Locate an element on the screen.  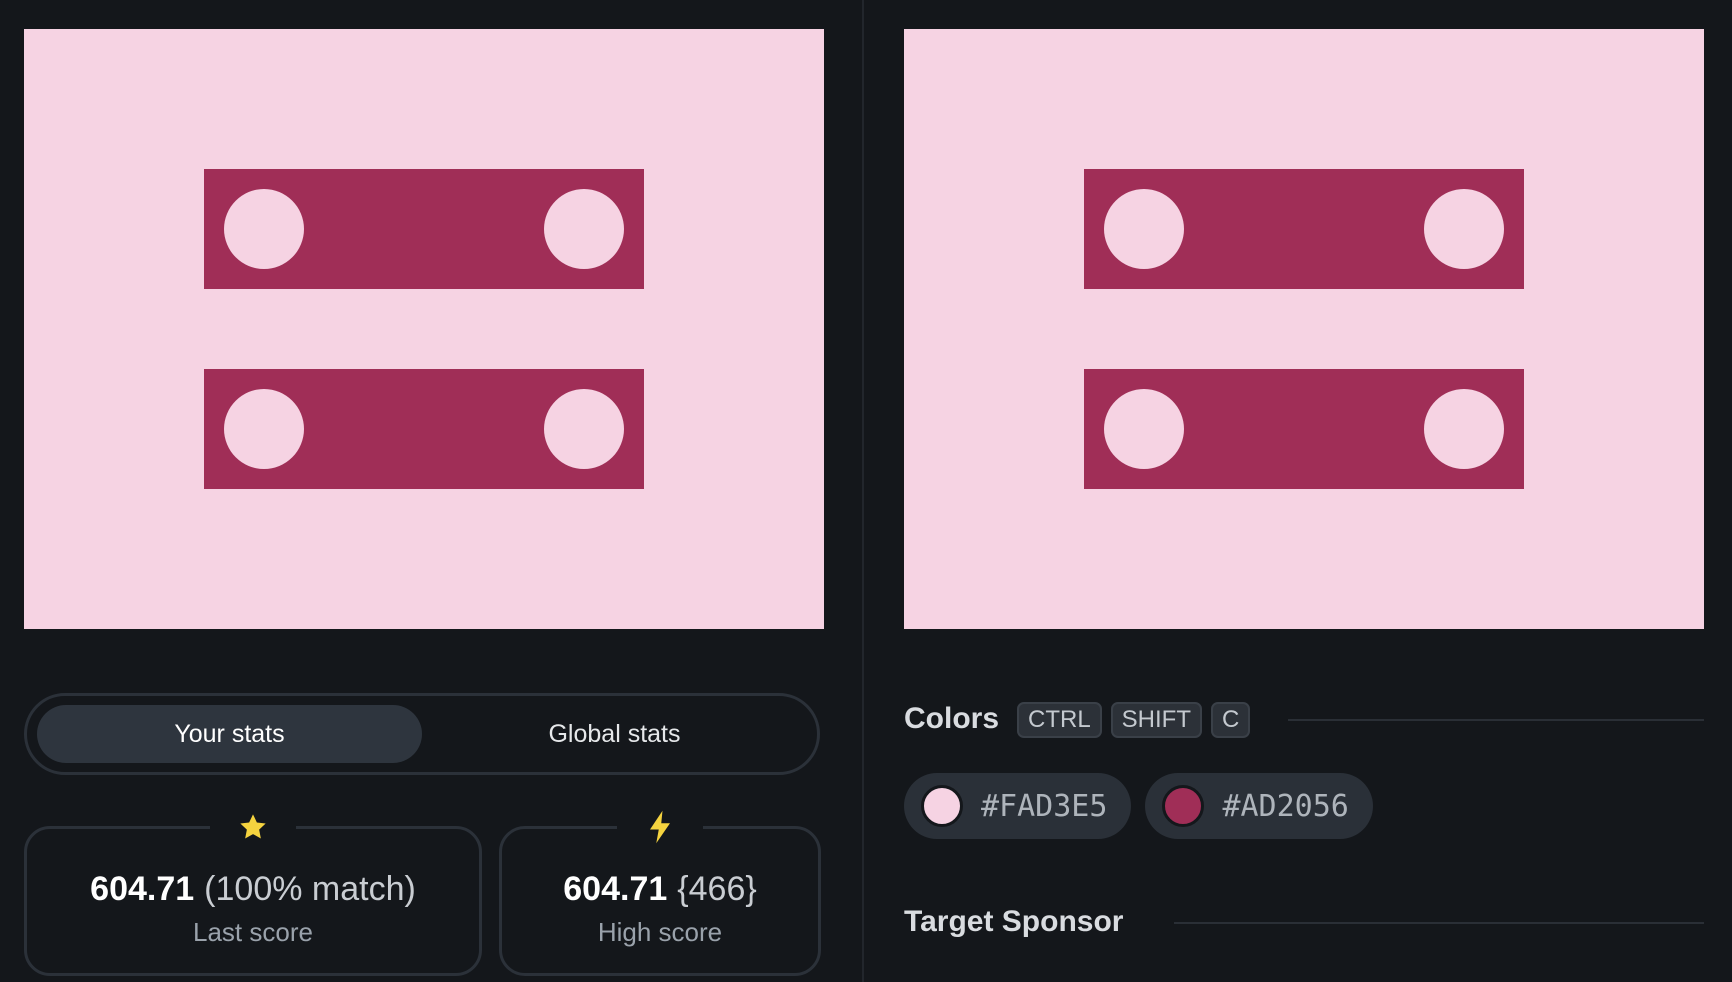
color-swatch-dark: #AD2056 is located at coordinates (1259, 806).